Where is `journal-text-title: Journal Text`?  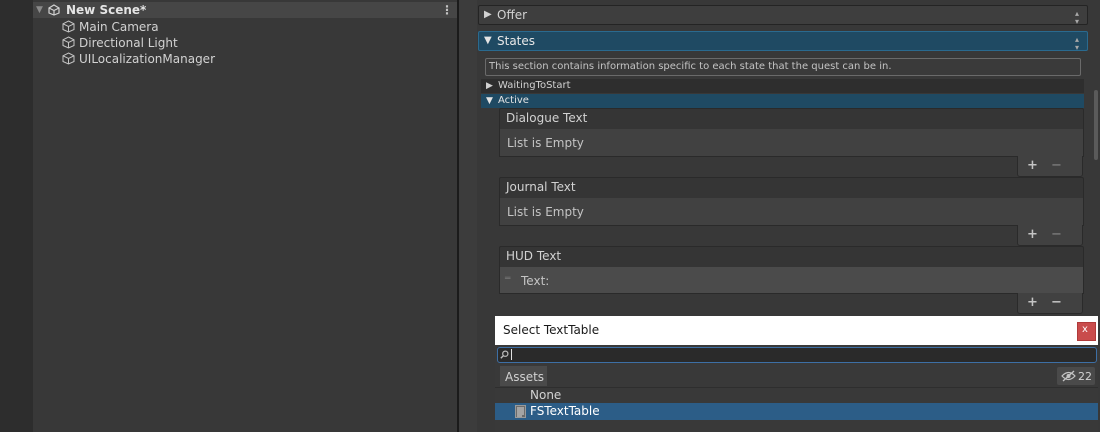 journal-text-title: Journal Text is located at coordinates (541, 187).